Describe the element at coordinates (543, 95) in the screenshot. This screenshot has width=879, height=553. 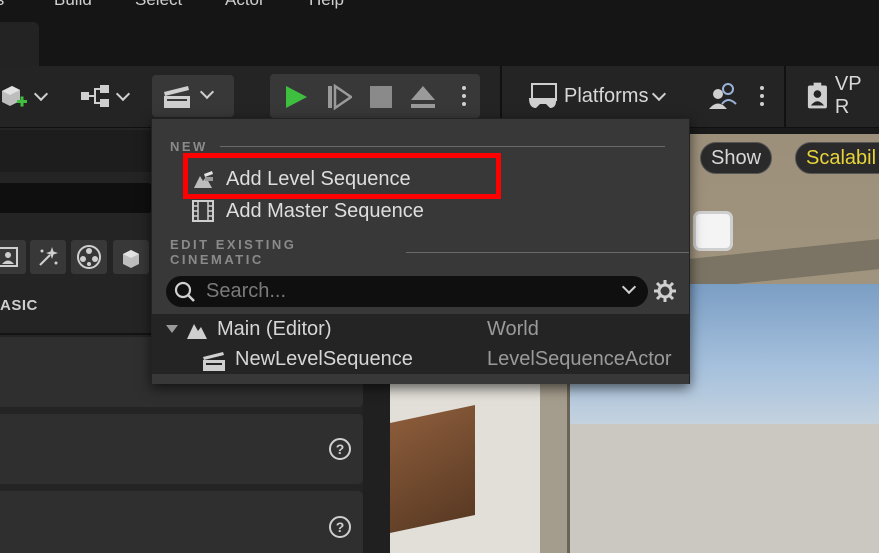
I see `gamepad-monitor-icon` at that location.